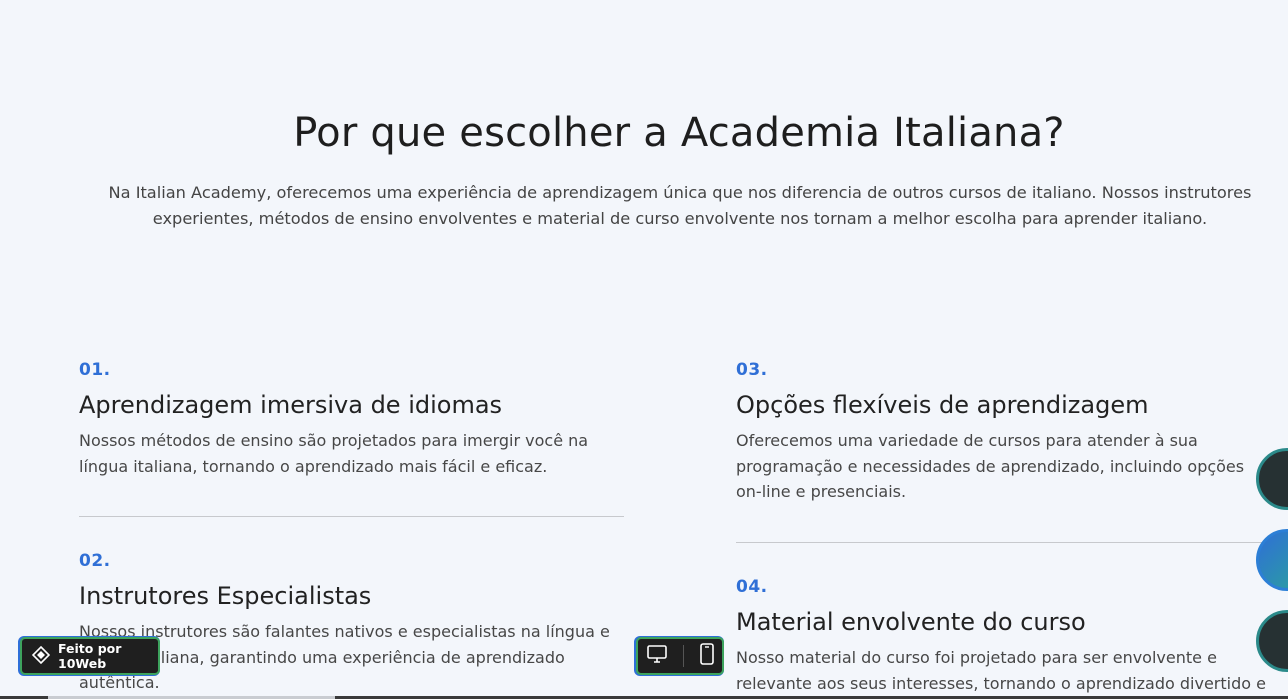  Describe the element at coordinates (707, 656) in the screenshot. I see `mobile-icon` at that location.